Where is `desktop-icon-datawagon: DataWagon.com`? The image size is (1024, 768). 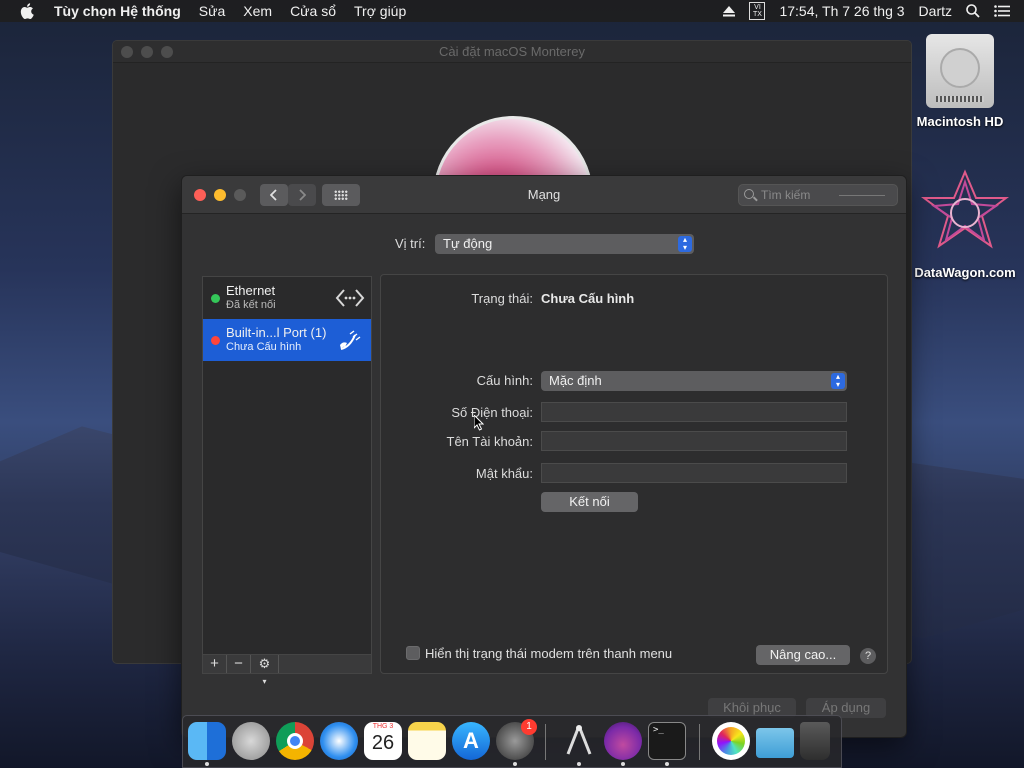
desktop-icon-datawagon: DataWagon.com is located at coordinates (965, 224).